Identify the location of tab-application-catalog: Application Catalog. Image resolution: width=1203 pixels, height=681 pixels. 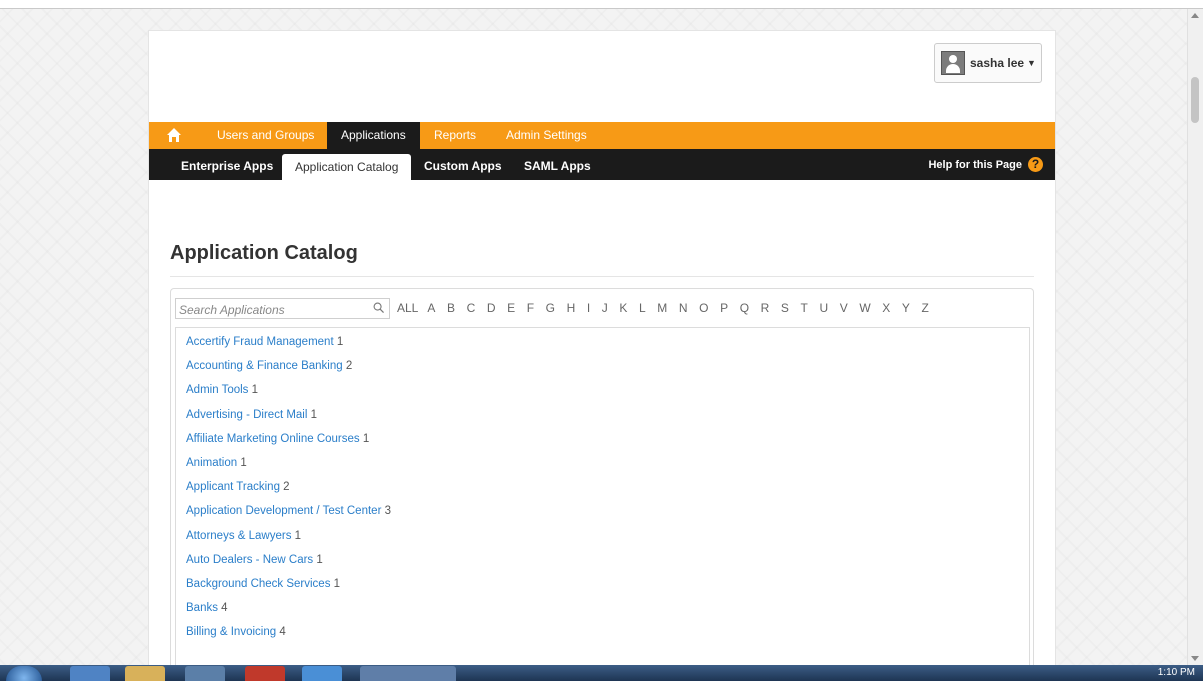
(347, 167).